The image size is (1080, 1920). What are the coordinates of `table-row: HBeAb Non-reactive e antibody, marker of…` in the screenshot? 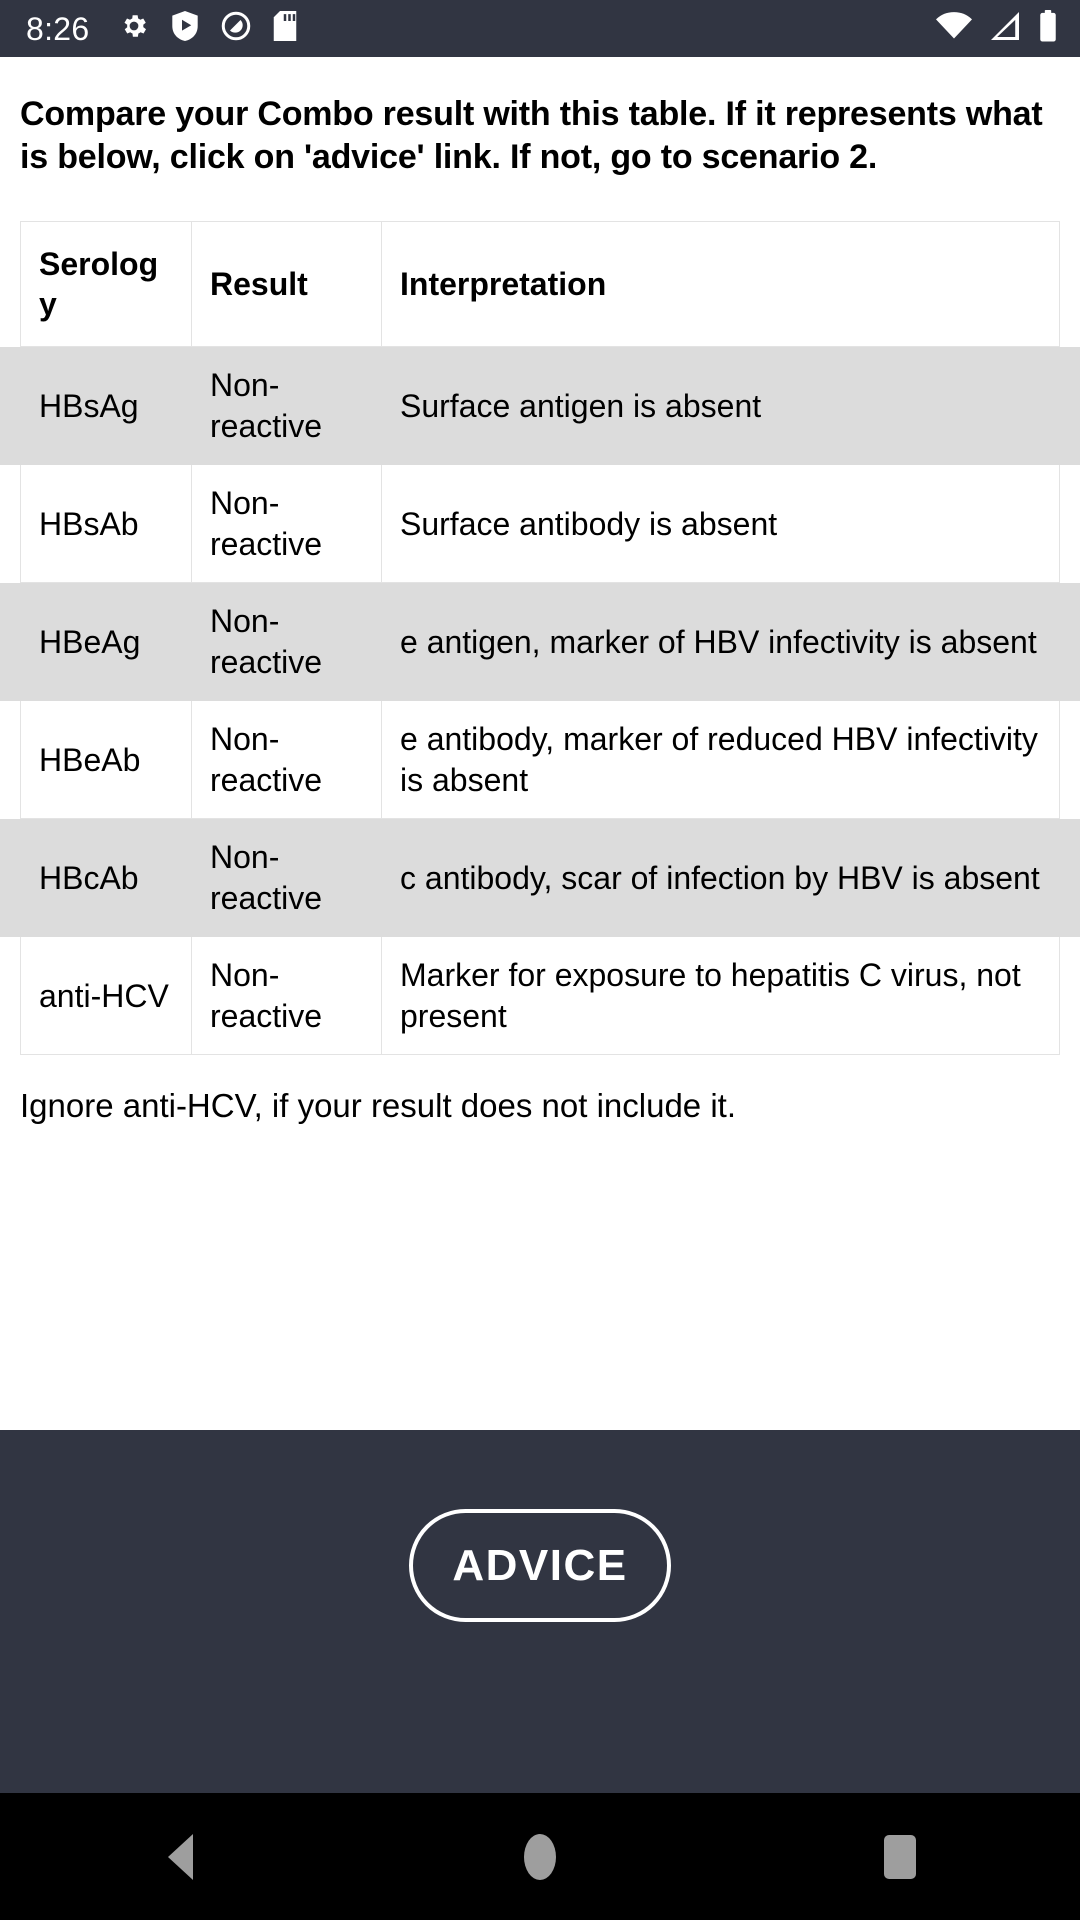 It's located at (540, 760).